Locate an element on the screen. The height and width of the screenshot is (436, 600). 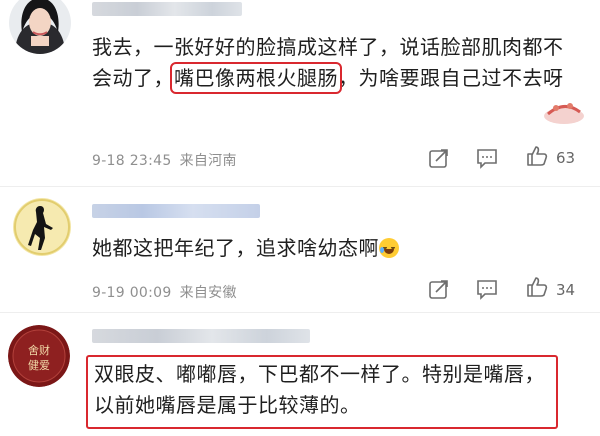
comment-meta: 9-19 00:09 来自安徽 is located at coordinates (168, 292).